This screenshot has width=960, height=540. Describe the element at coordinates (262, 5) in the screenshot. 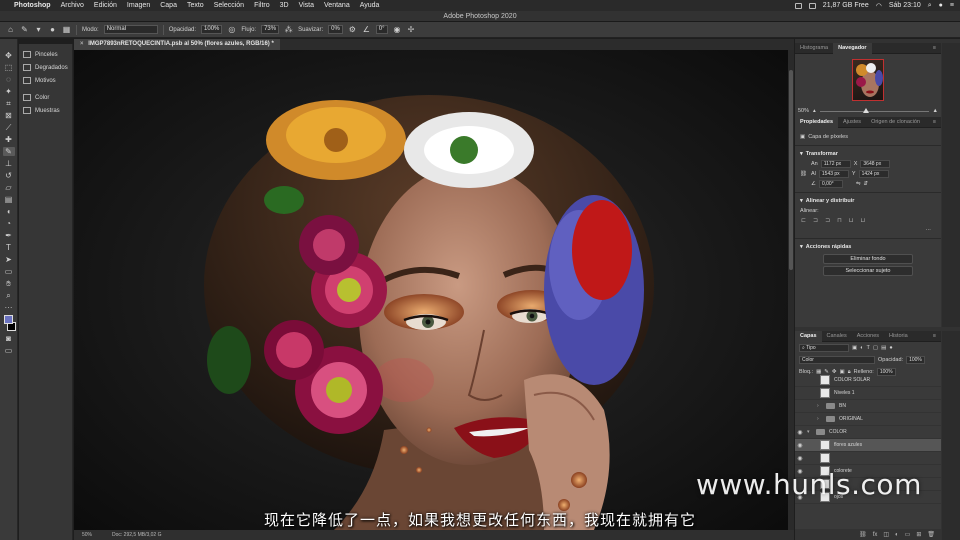

I see `menu-item: Filtro` at that location.